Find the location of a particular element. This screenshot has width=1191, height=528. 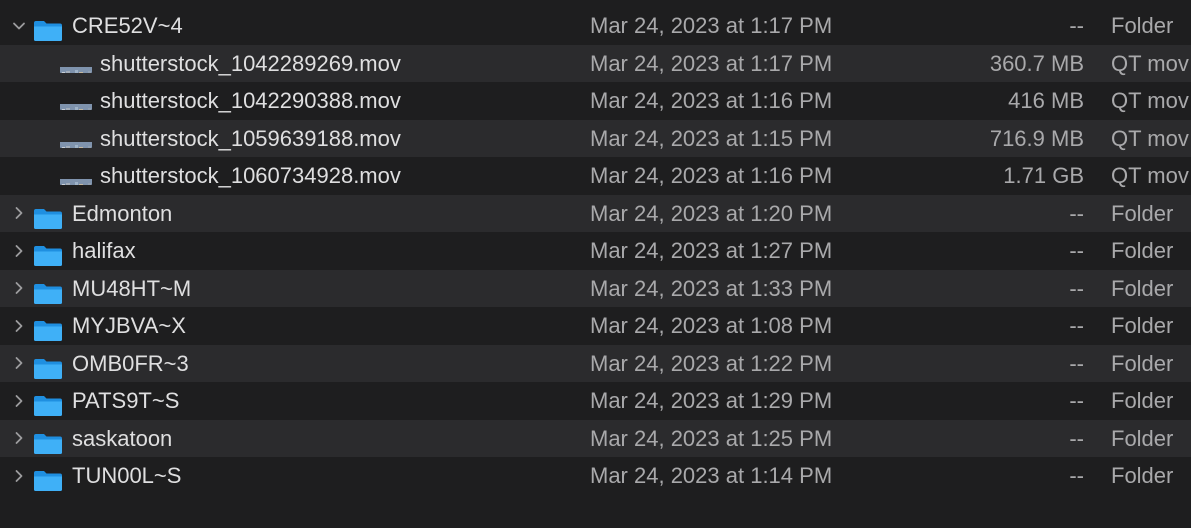

file-size: 416 MB is located at coordinates (1046, 100).